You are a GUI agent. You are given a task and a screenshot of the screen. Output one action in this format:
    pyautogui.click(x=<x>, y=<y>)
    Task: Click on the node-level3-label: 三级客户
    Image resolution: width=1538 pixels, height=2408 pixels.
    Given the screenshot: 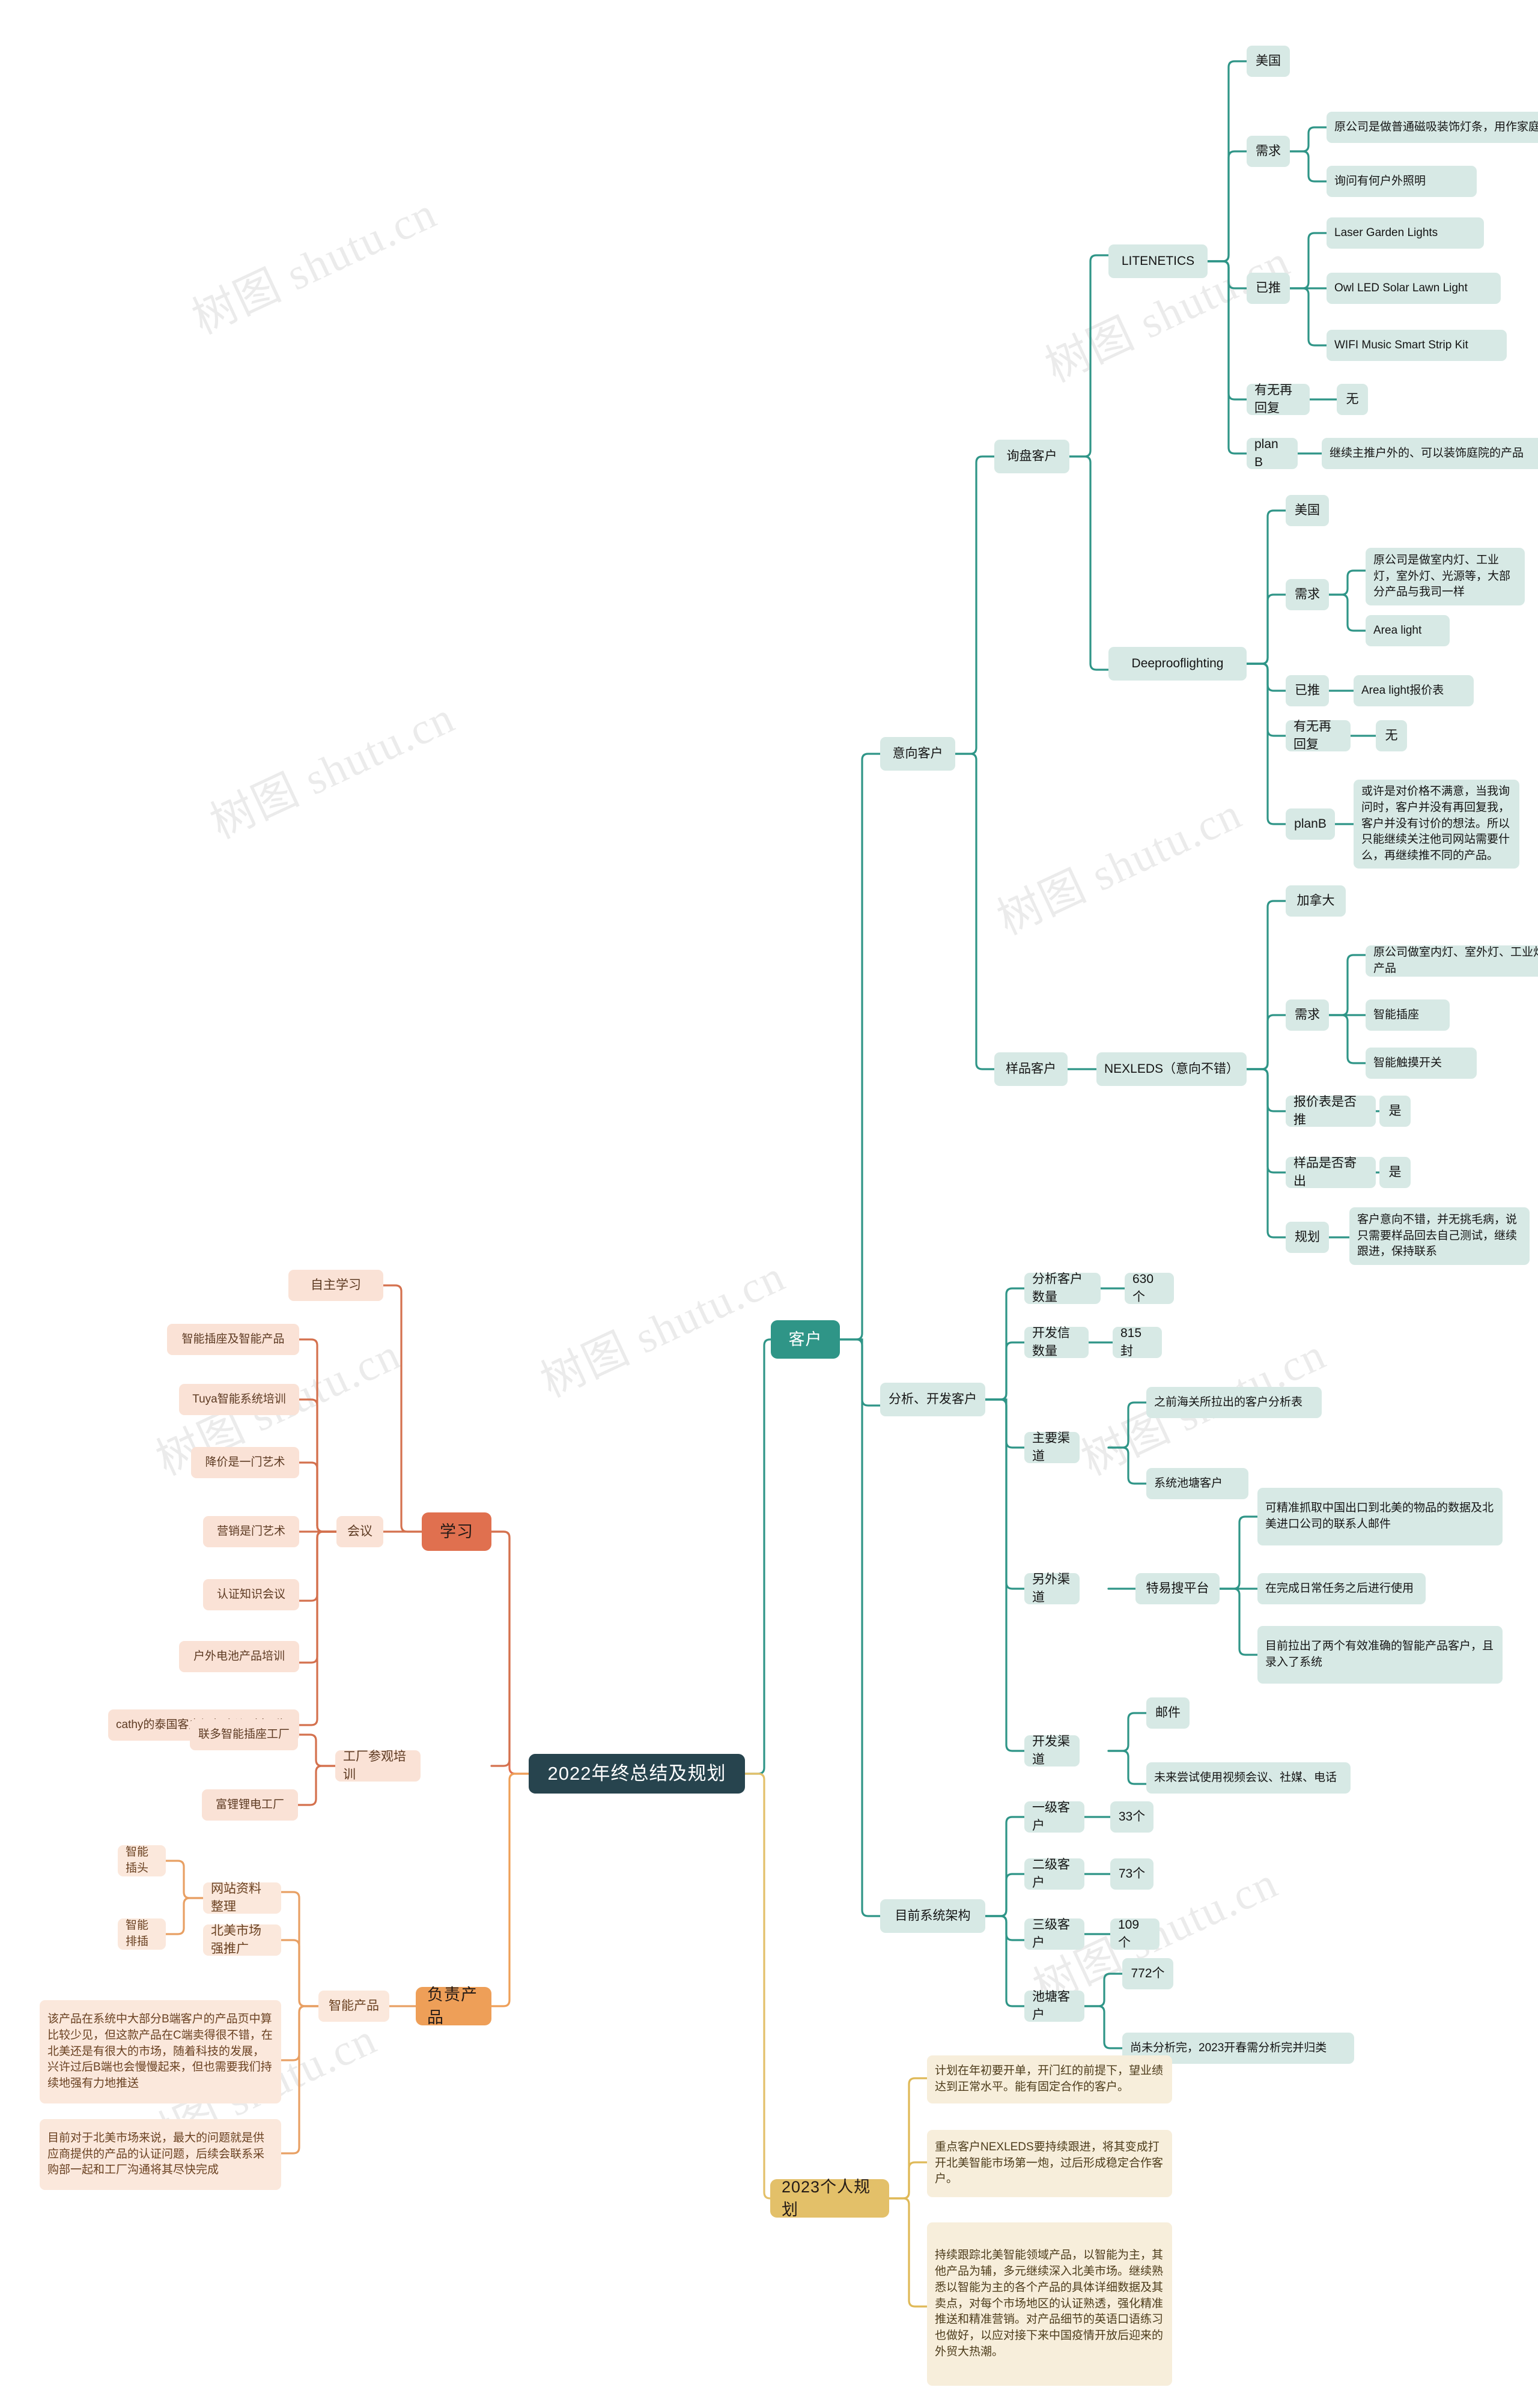 What is the action you would take?
    pyautogui.click(x=1054, y=1934)
    